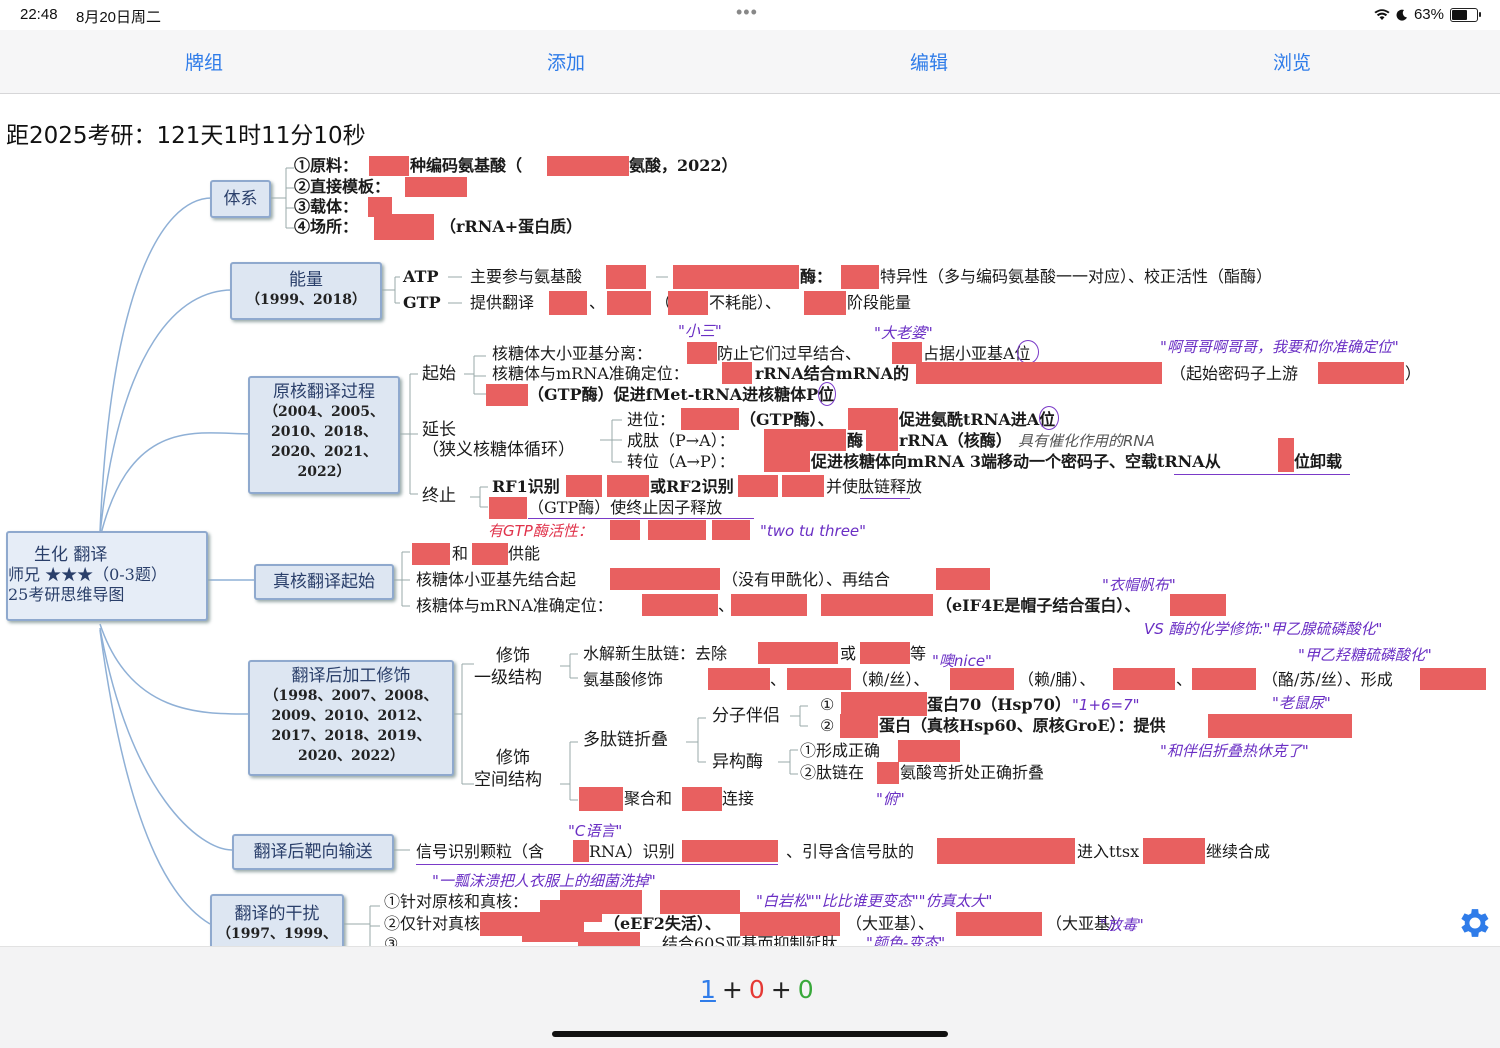 The height and width of the screenshot is (1048, 1500). I want to click on gear-icon, so click(1475, 923).